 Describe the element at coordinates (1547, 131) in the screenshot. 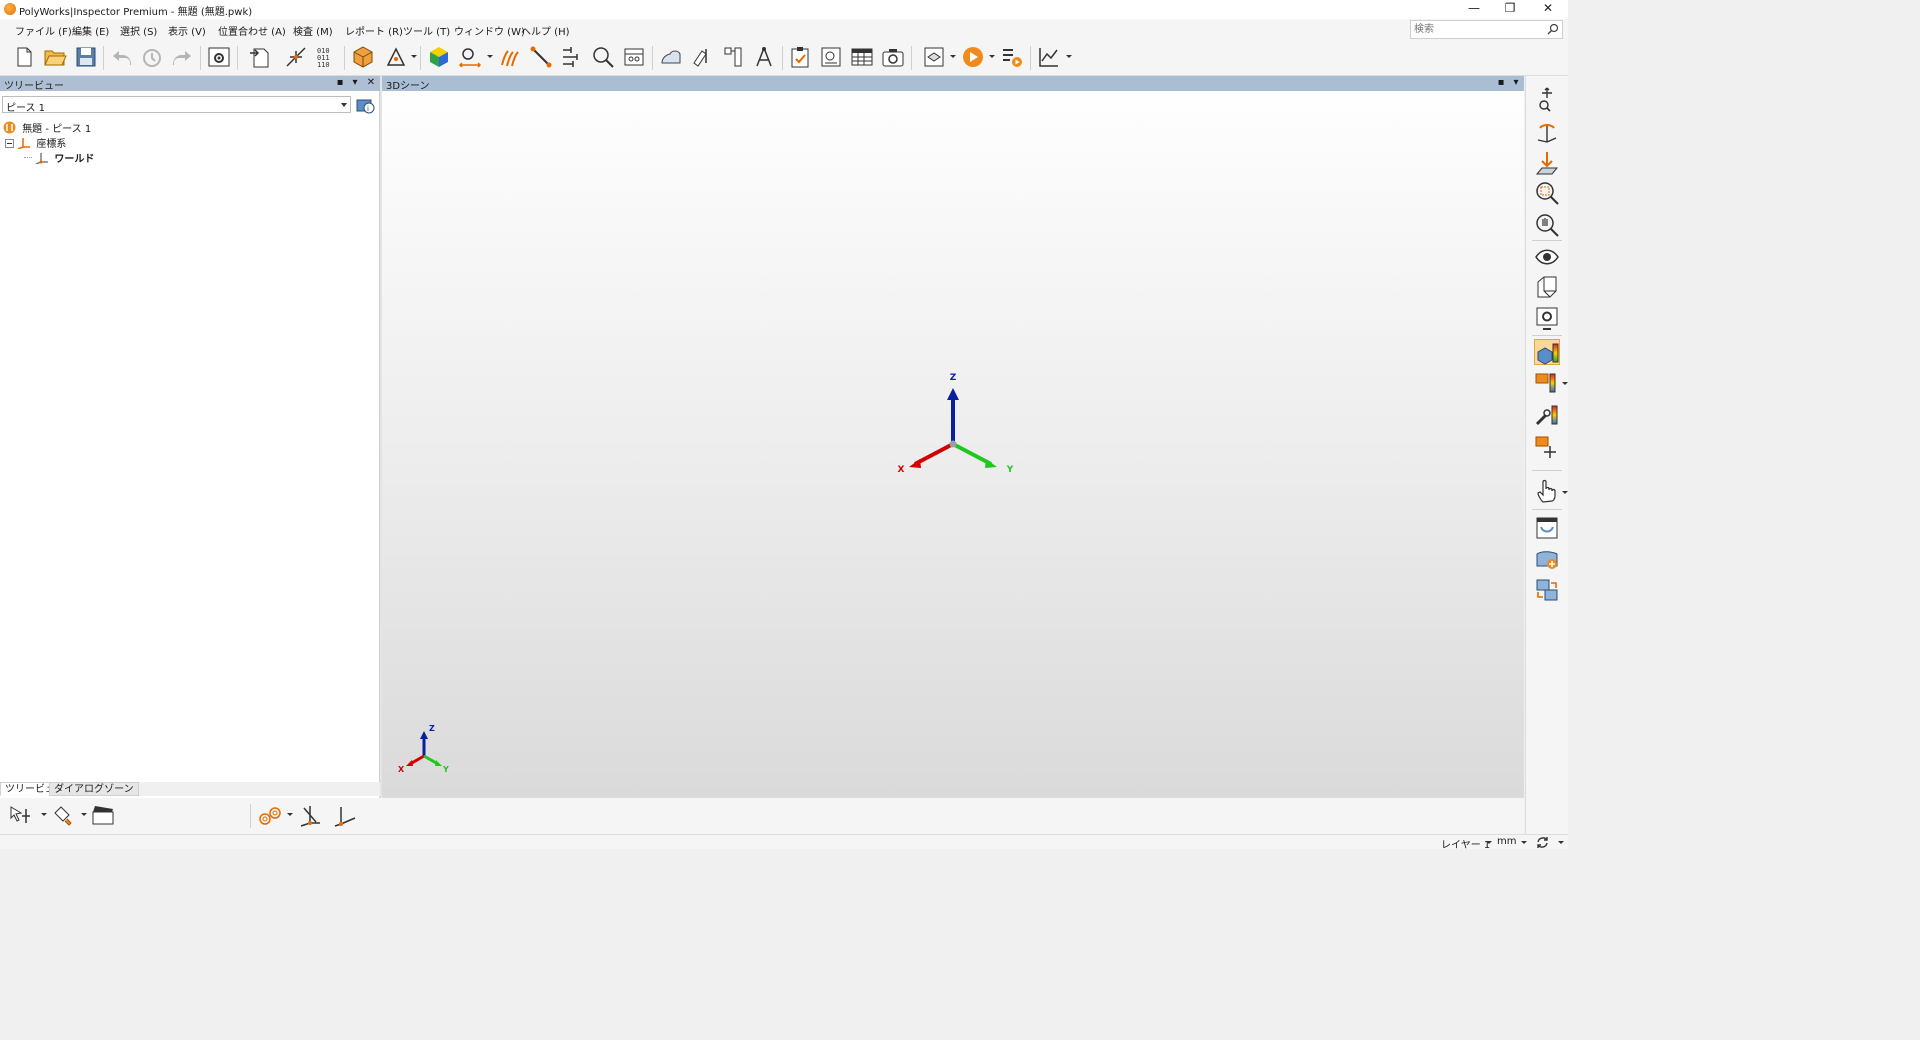

I see `rotate-button` at that location.